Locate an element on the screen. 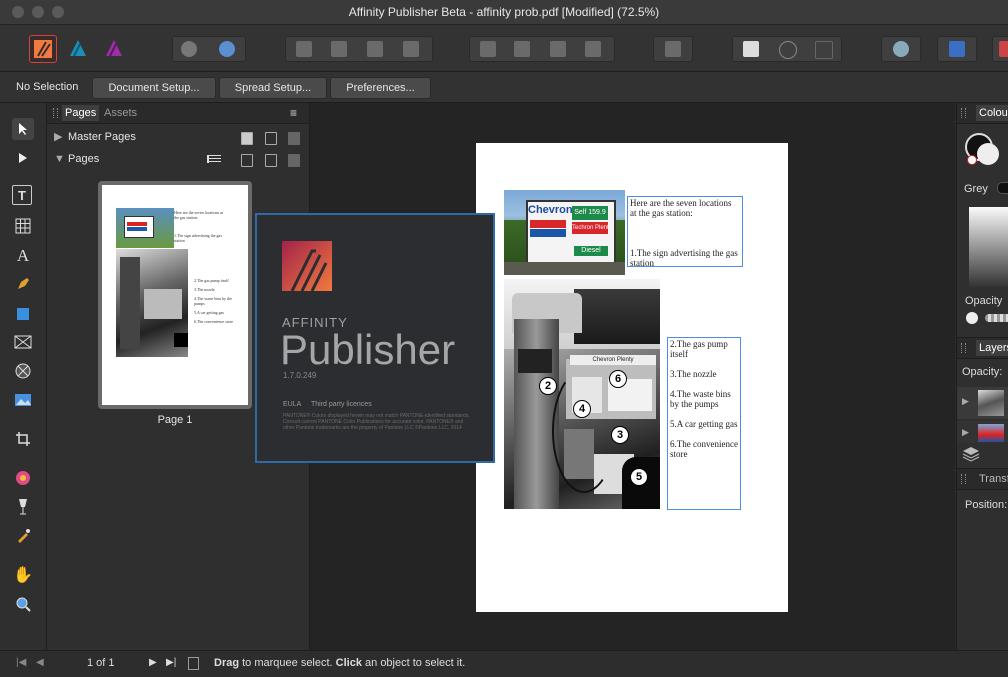  grey-slider is located at coordinates (1002, 188).